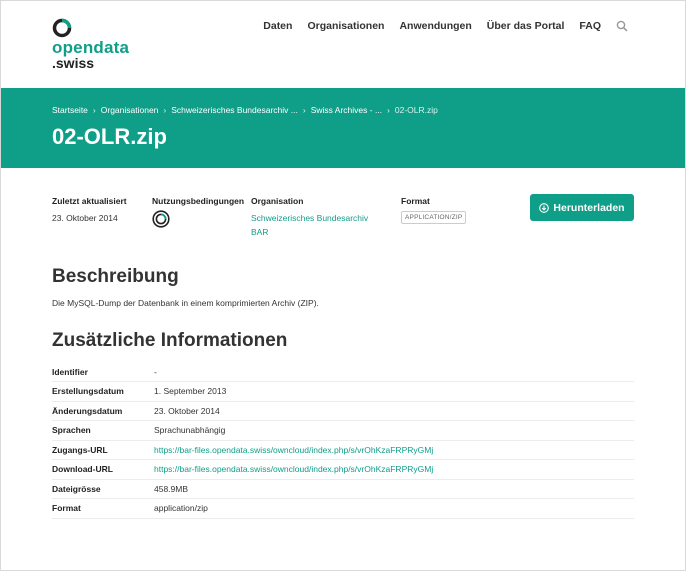 The width and height of the screenshot is (686, 571). What do you see at coordinates (198, 201) in the screenshot?
I see `terms-label: Nutzungsbedingungen` at bounding box center [198, 201].